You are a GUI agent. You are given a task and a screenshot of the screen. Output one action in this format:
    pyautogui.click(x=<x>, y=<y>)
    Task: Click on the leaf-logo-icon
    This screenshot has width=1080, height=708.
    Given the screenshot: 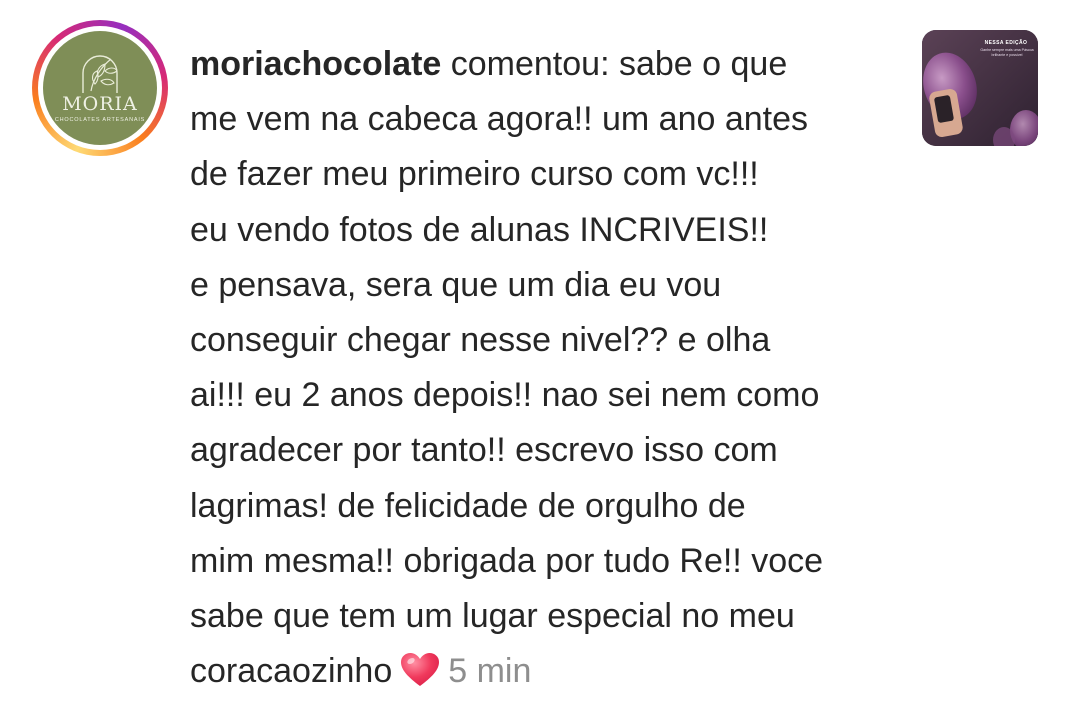 What is the action you would take?
    pyautogui.click(x=100, y=74)
    